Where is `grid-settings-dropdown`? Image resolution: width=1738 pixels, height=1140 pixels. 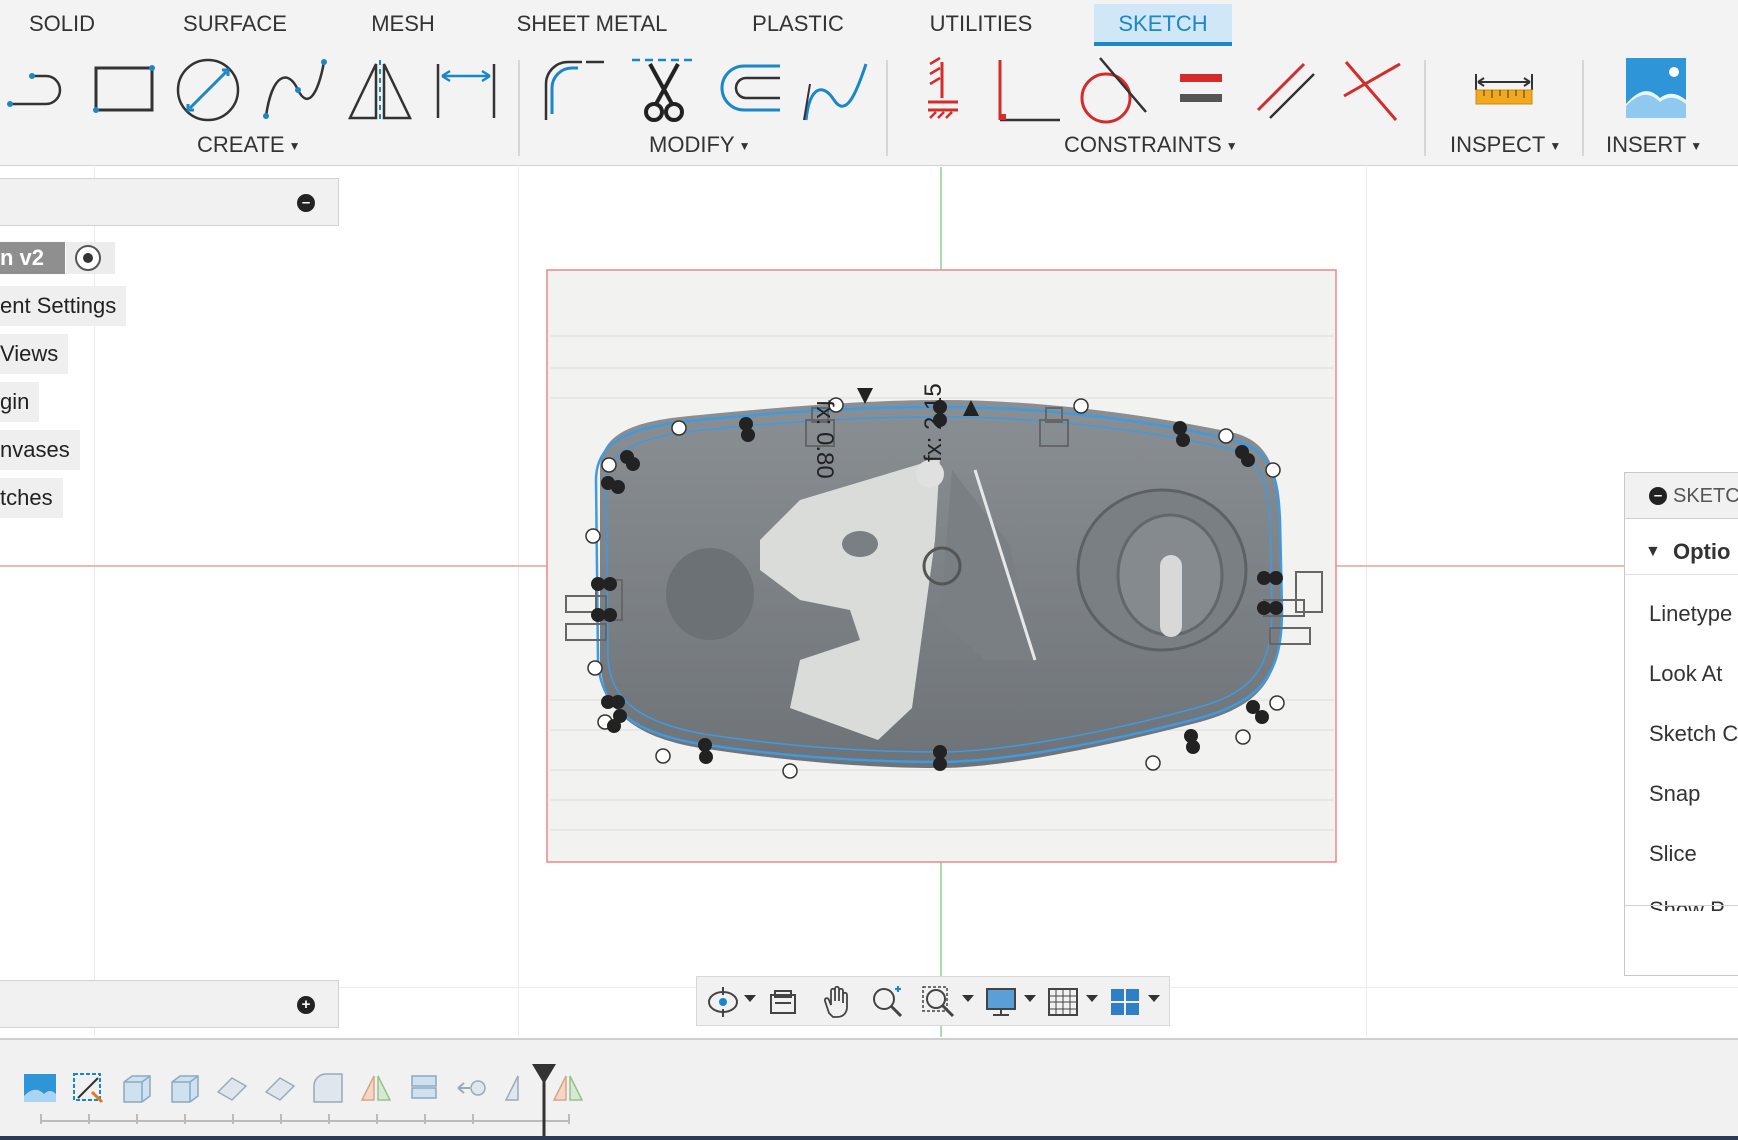
grid-settings-dropdown is located at coordinates (1092, 998).